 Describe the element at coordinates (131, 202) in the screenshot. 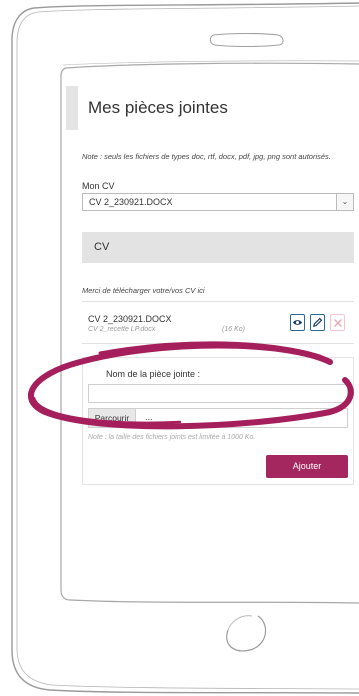

I see `cv-select-value: CV 2_230921.DOCX` at that location.